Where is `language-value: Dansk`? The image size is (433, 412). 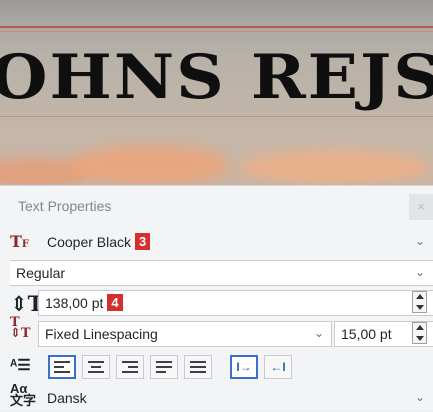 language-value: Dansk is located at coordinates (67, 398).